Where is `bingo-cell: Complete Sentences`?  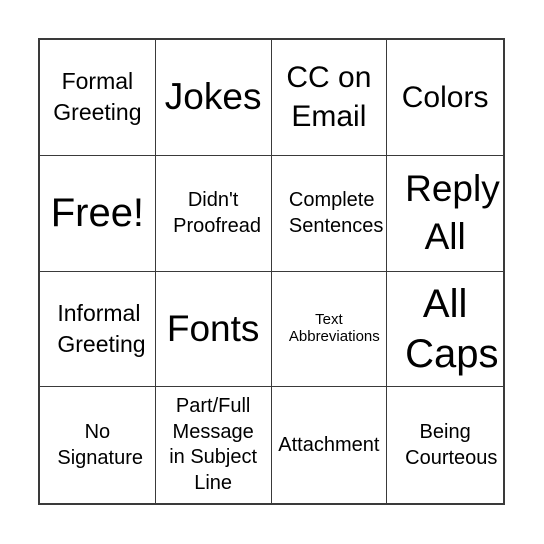 bingo-cell: Complete Sentences is located at coordinates (329, 213).